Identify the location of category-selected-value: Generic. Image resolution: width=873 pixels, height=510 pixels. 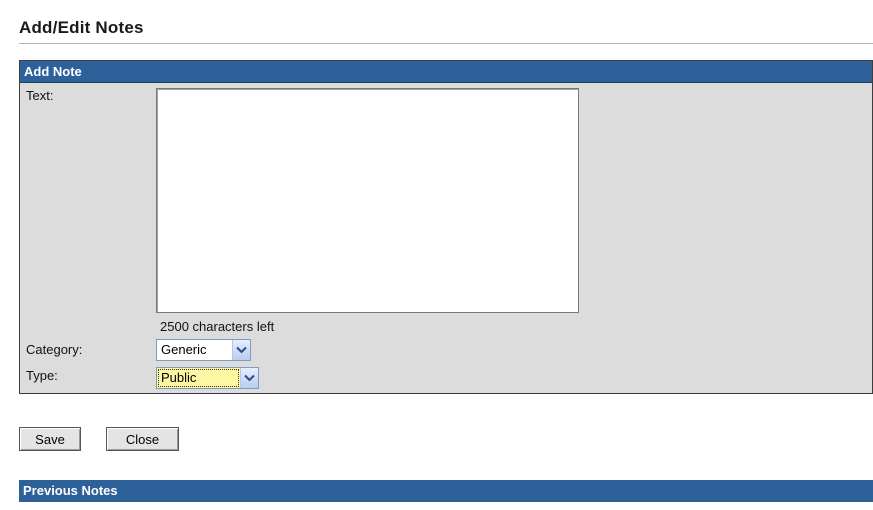
(184, 349).